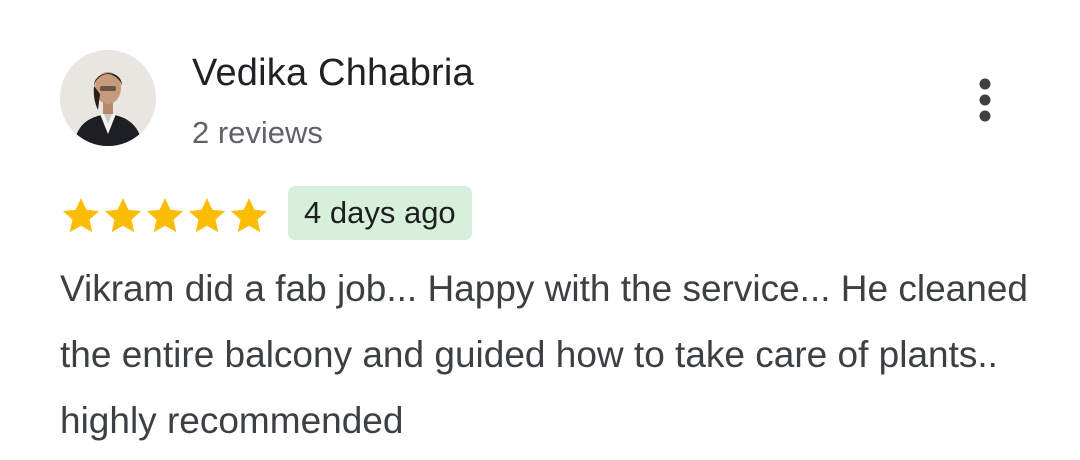 Image resolution: width=1080 pixels, height=460 pixels. I want to click on reviewer-avatar, so click(108, 98).